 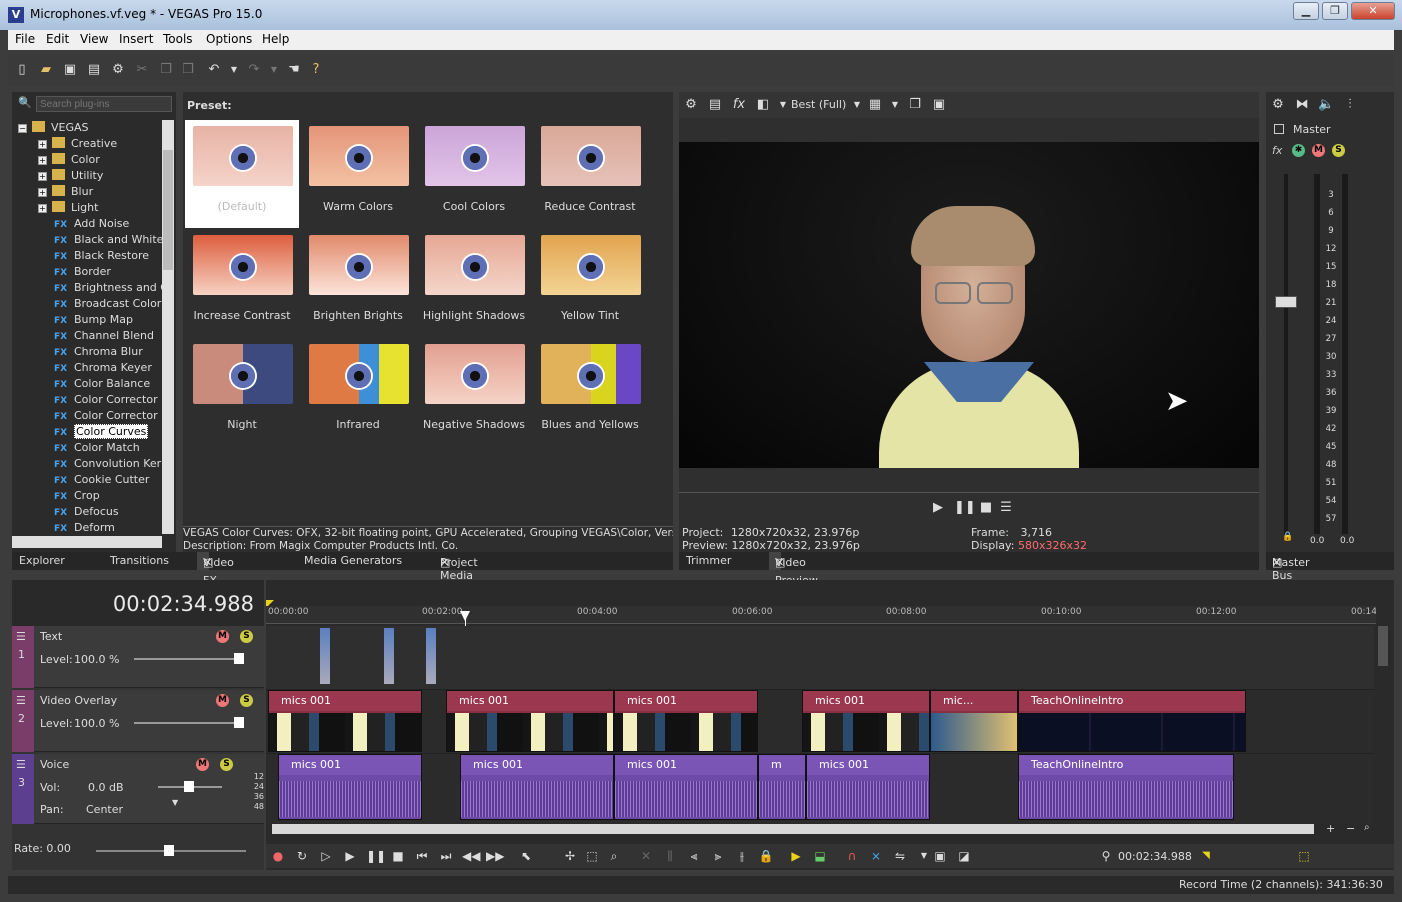 What do you see at coordinates (875, 105) in the screenshot?
I see `overlays-grid-icon: ▦` at bounding box center [875, 105].